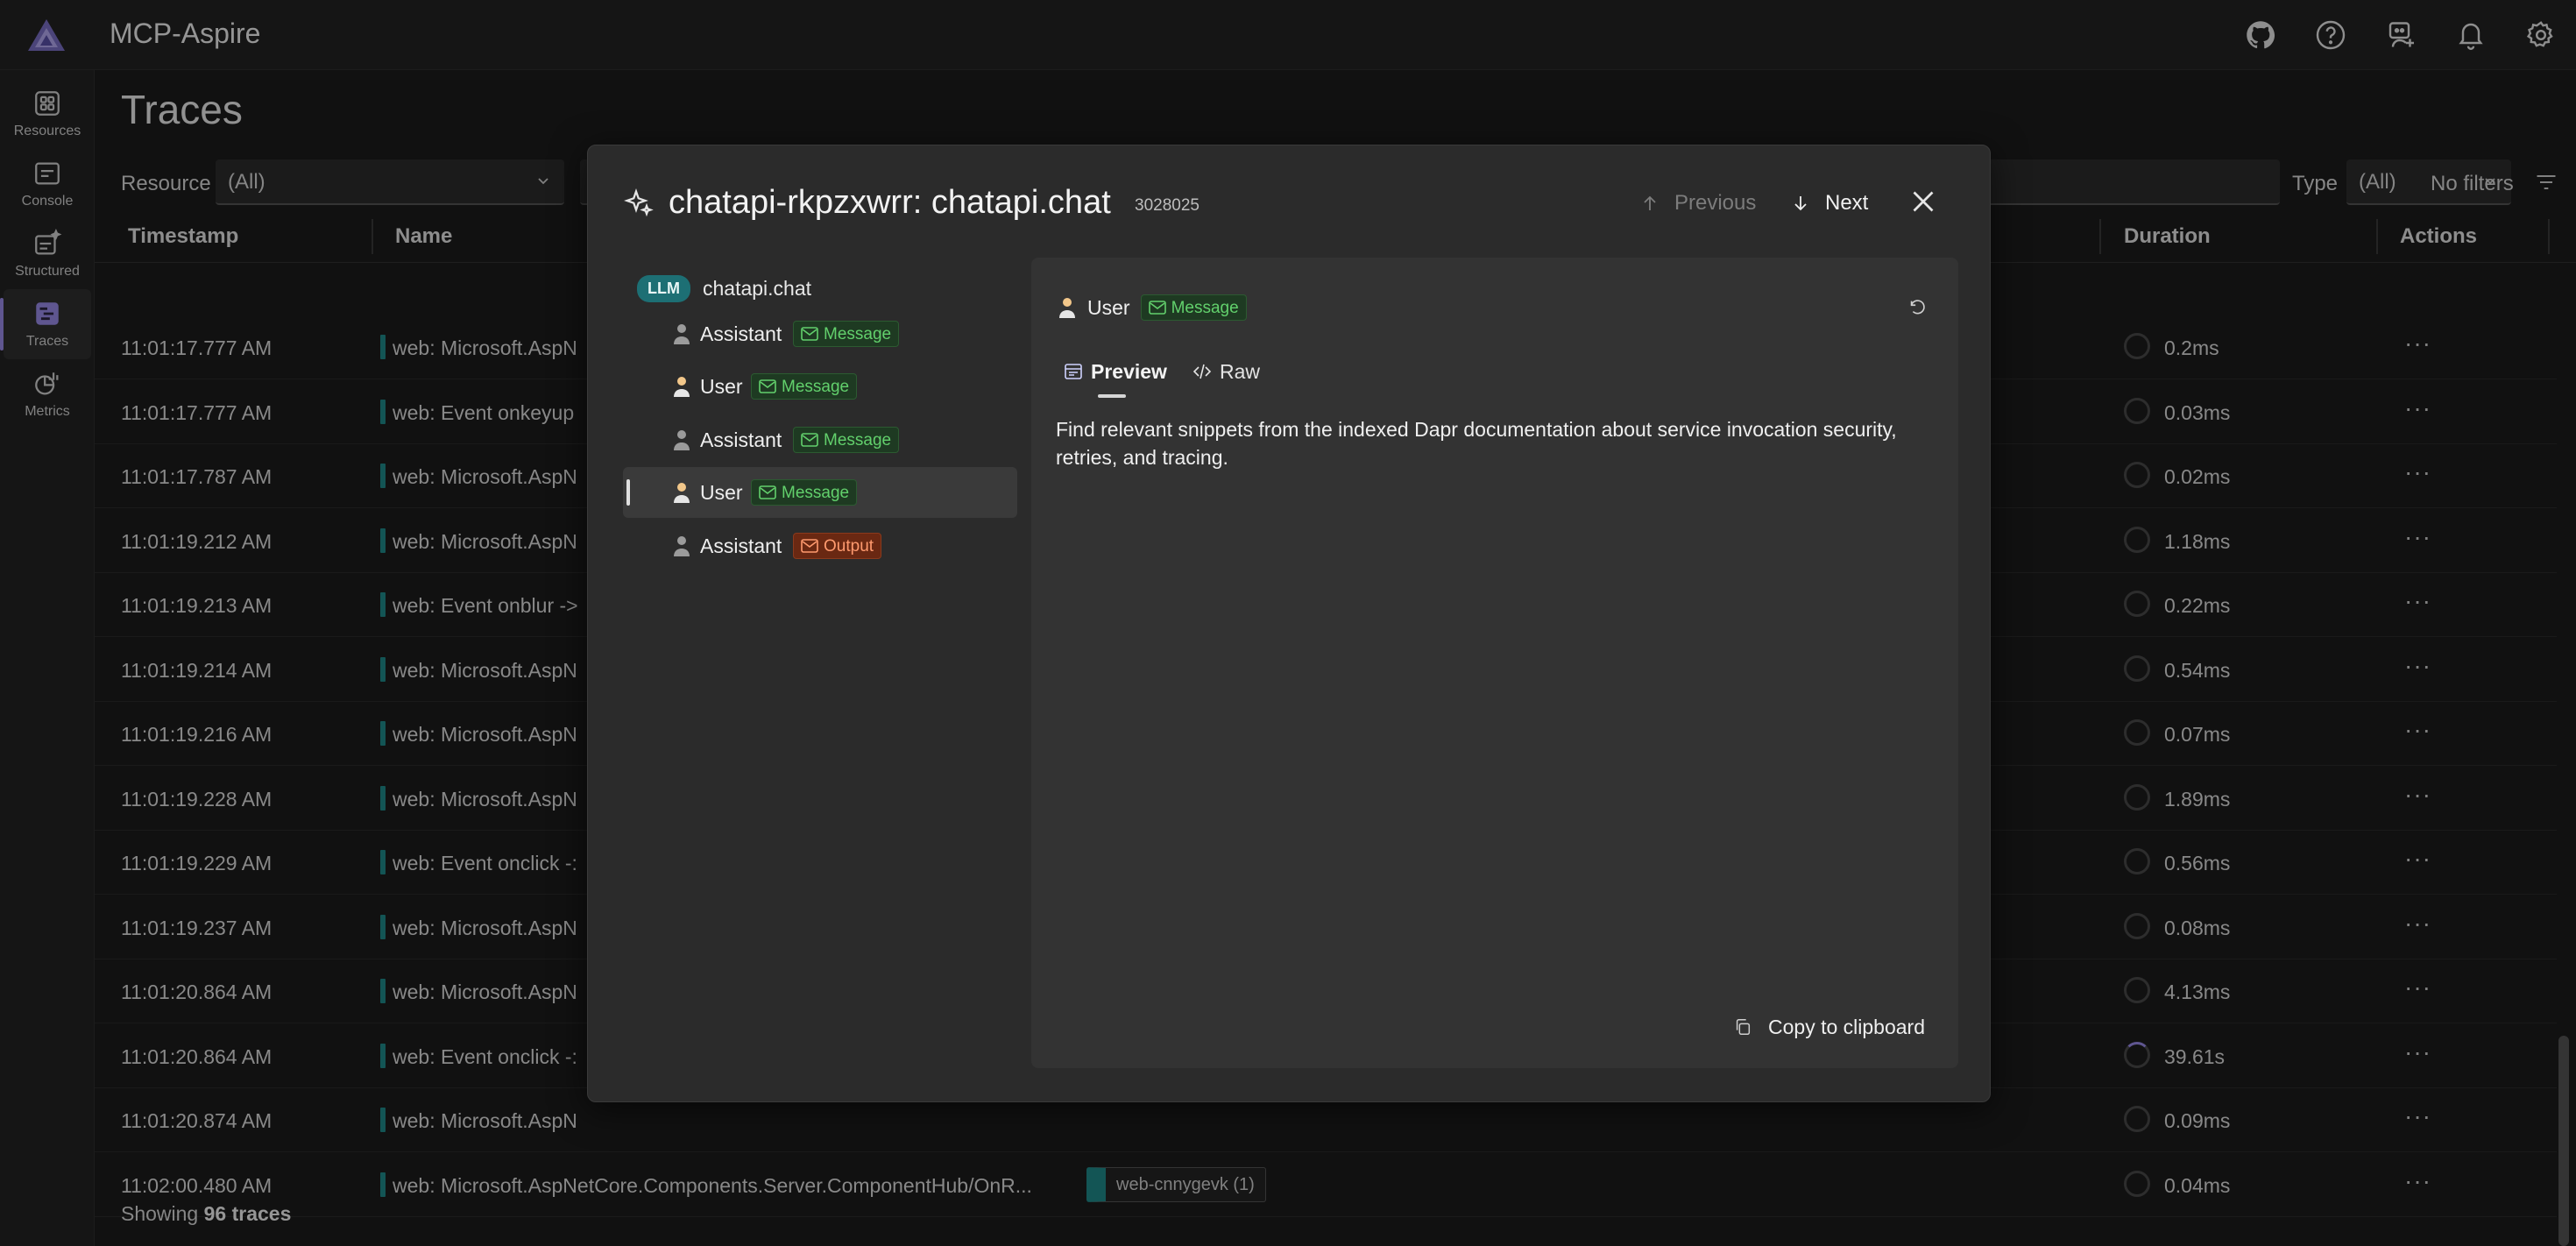 The width and height of the screenshot is (2576, 1246). What do you see at coordinates (663, 288) in the screenshot?
I see `llm-badge: LLM` at bounding box center [663, 288].